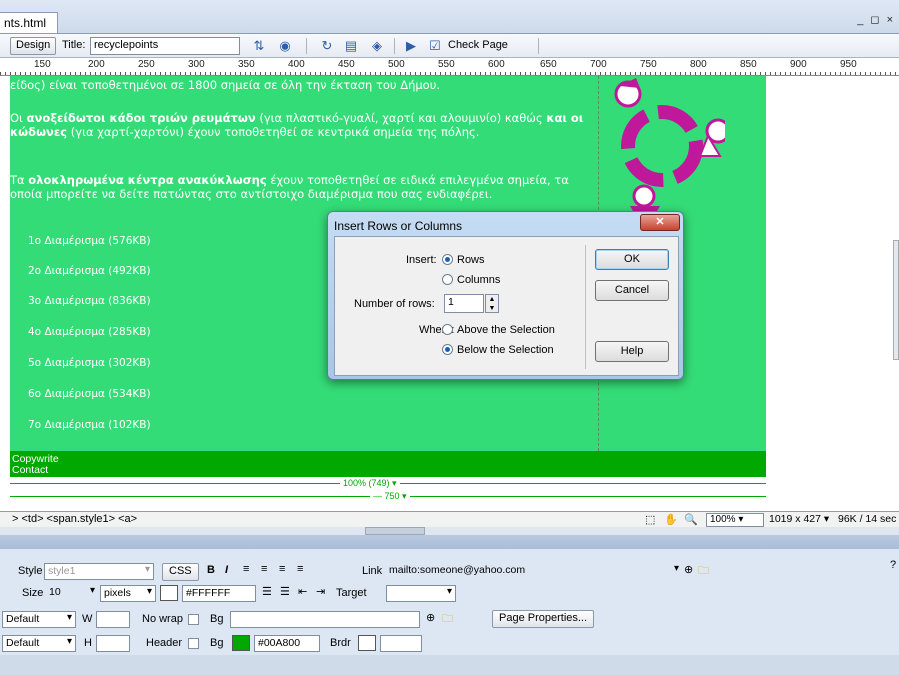 This screenshot has height=675, width=899. Describe the element at coordinates (478, 280) in the screenshot. I see `columns-radio-label: Columns` at that location.